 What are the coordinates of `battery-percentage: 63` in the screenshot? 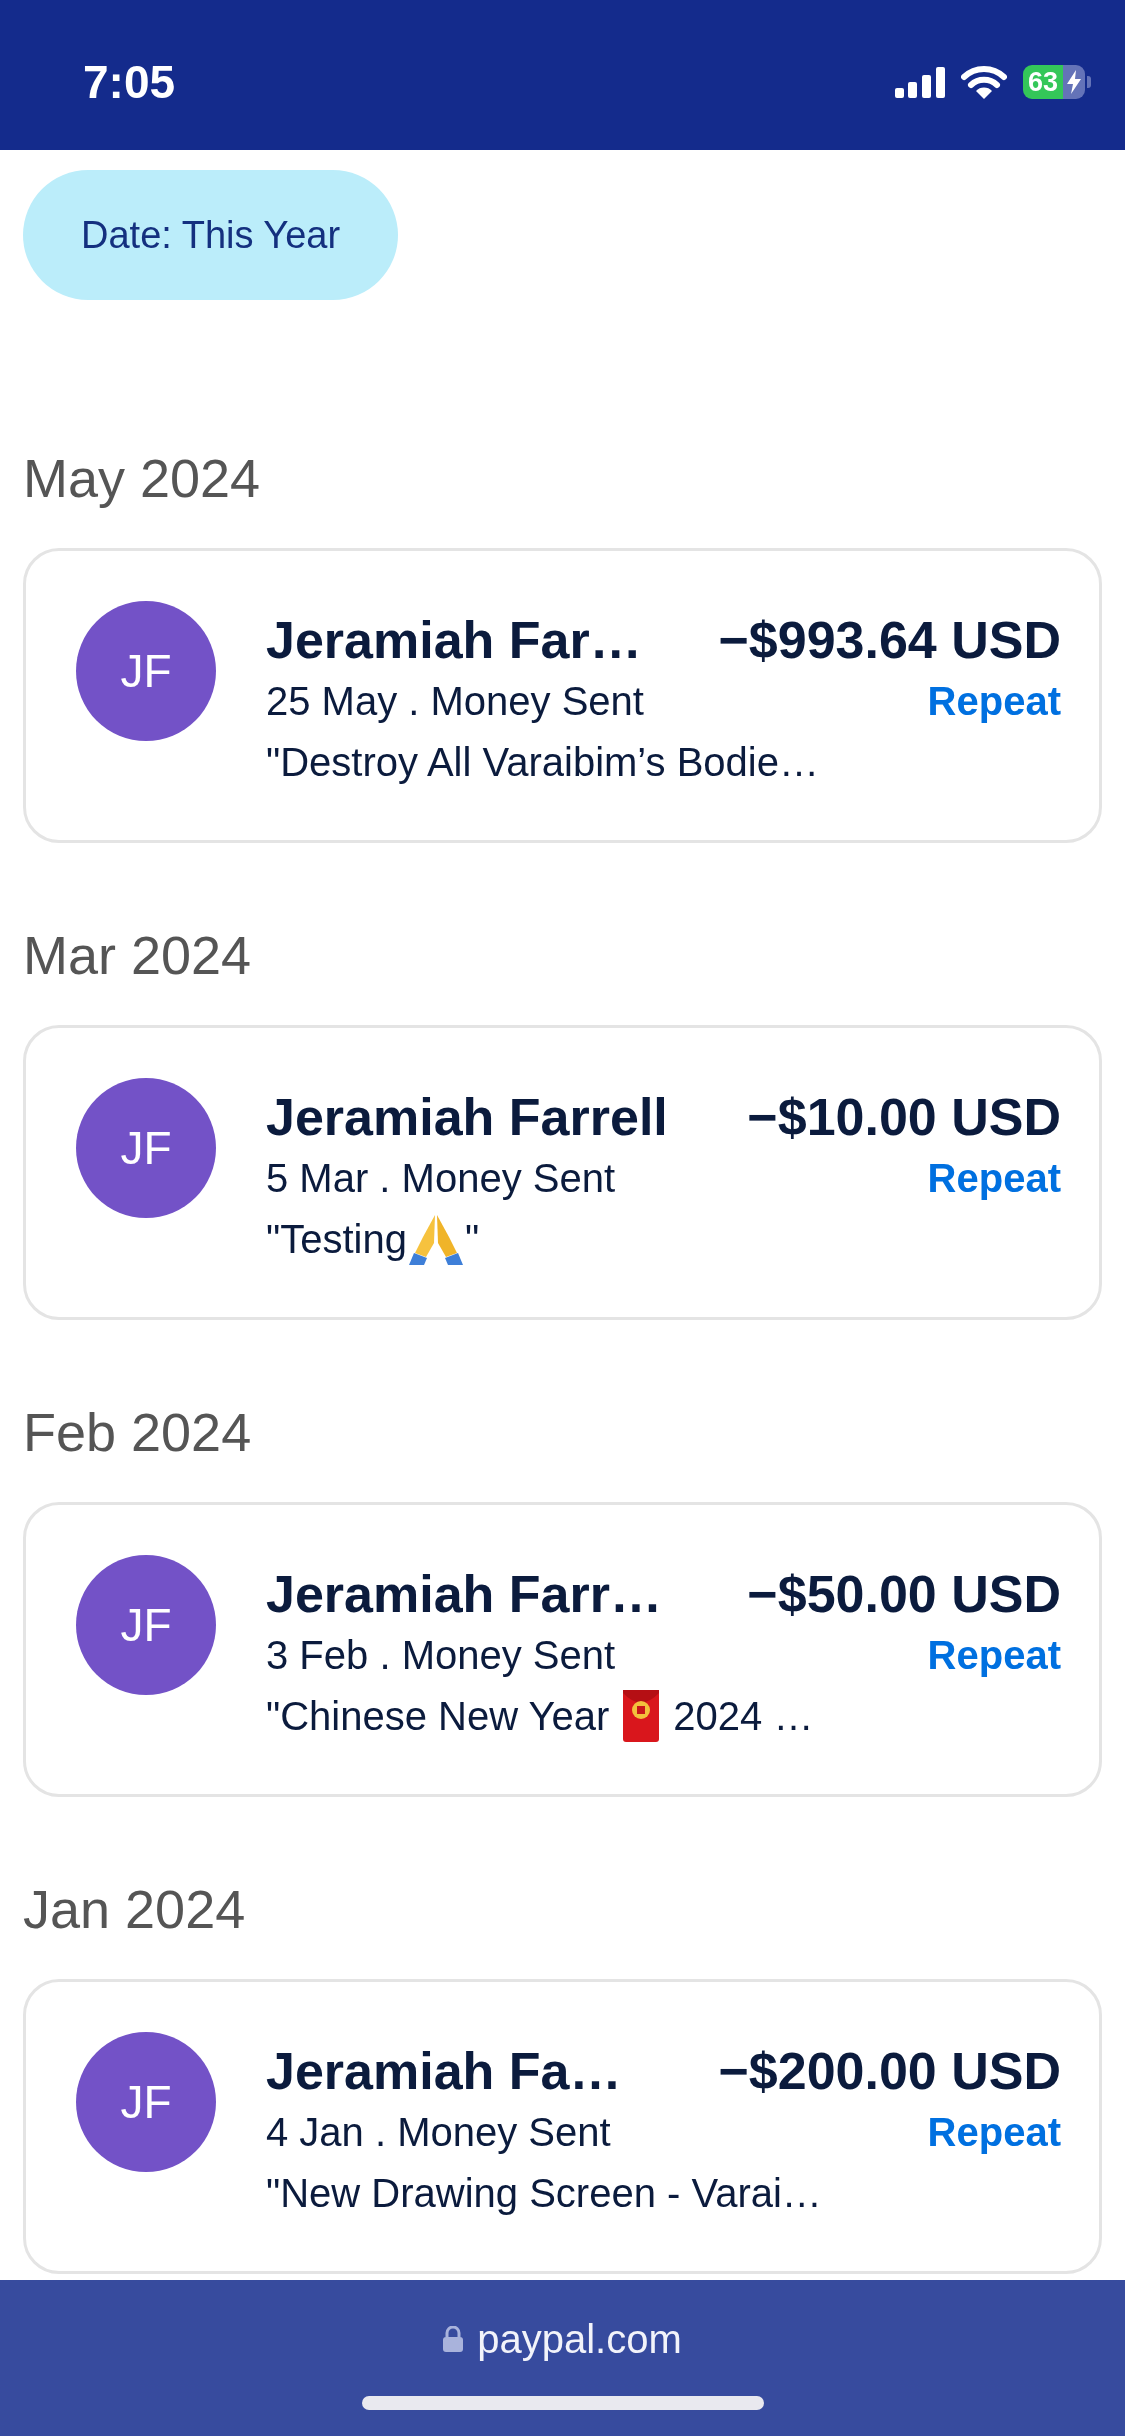 It's located at (1043, 82).